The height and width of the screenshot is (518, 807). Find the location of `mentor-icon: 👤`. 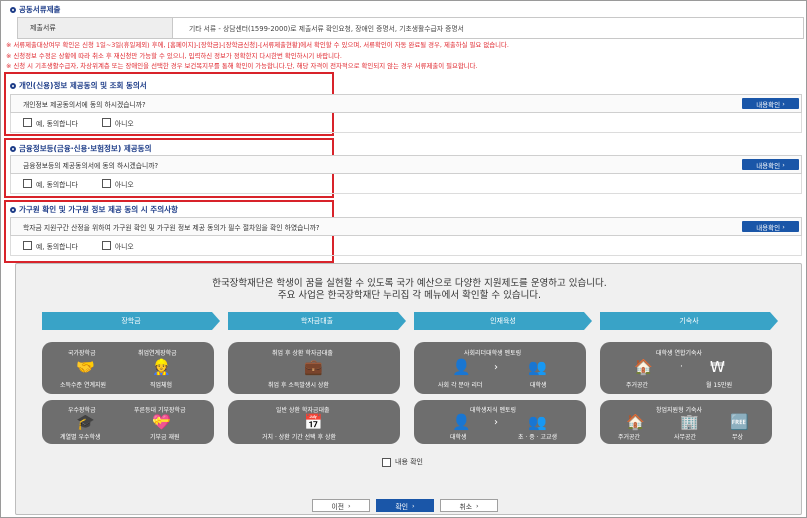

mentor-icon: 👤 is located at coordinates (461, 422).